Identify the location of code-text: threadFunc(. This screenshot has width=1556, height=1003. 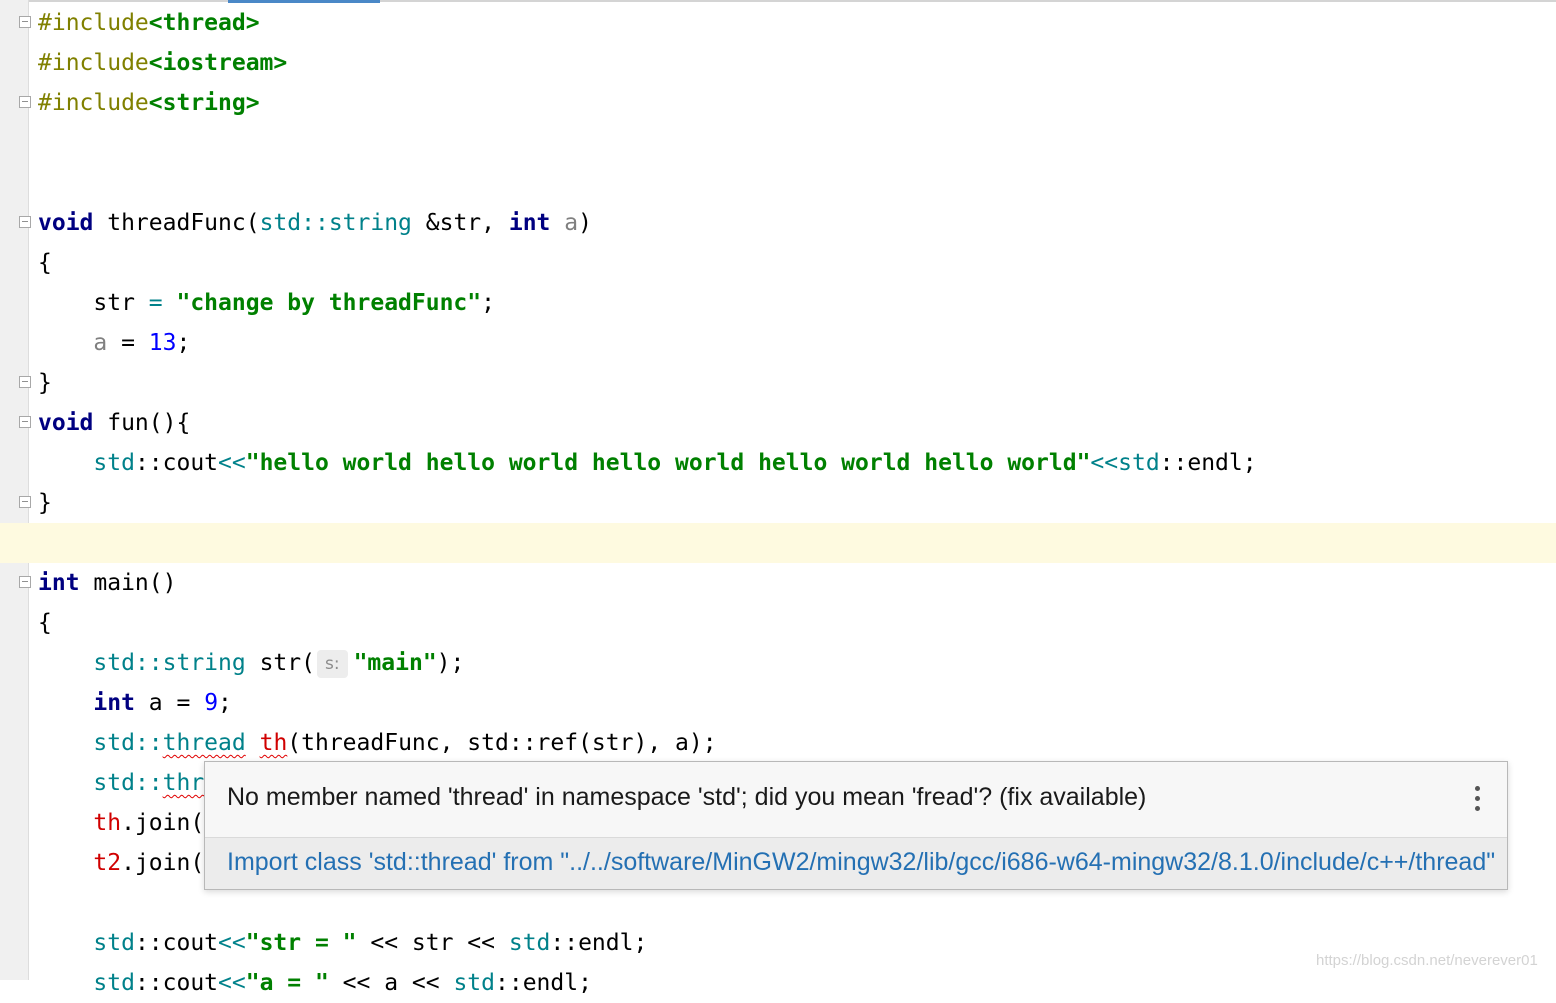
(176, 223).